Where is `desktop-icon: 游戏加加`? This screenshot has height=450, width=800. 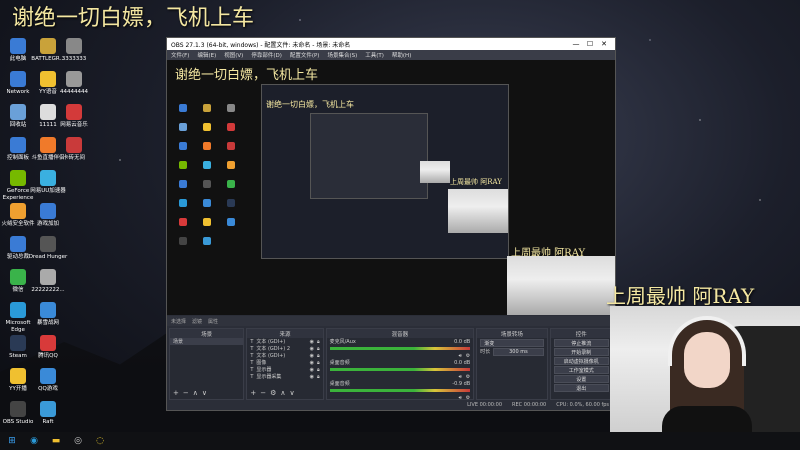
desktop-icon: 游戏加加 is located at coordinates (48, 215).